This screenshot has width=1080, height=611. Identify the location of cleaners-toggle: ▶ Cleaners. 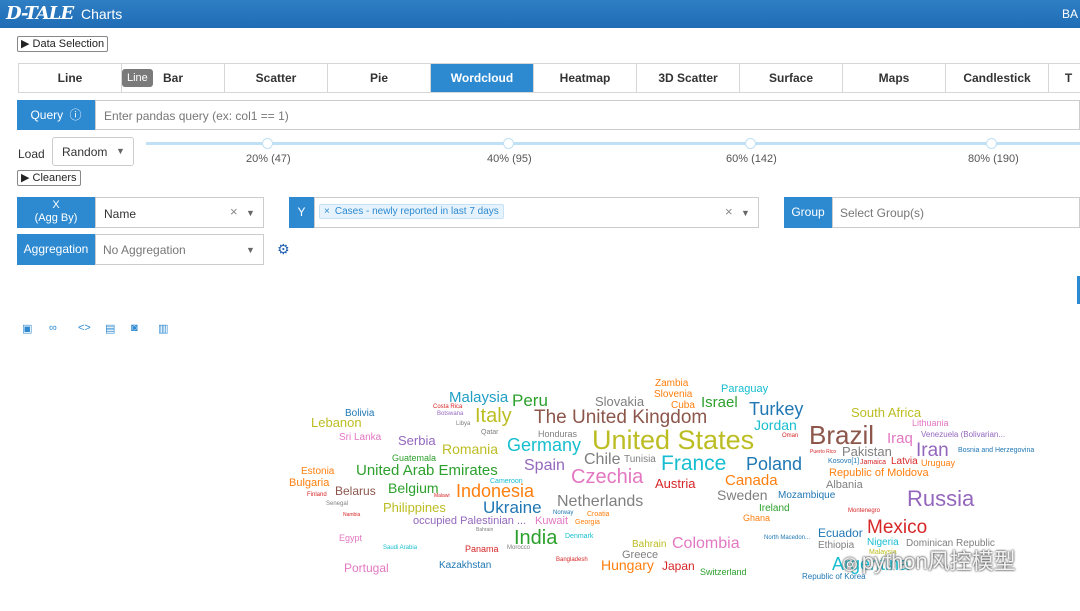
(49, 178).